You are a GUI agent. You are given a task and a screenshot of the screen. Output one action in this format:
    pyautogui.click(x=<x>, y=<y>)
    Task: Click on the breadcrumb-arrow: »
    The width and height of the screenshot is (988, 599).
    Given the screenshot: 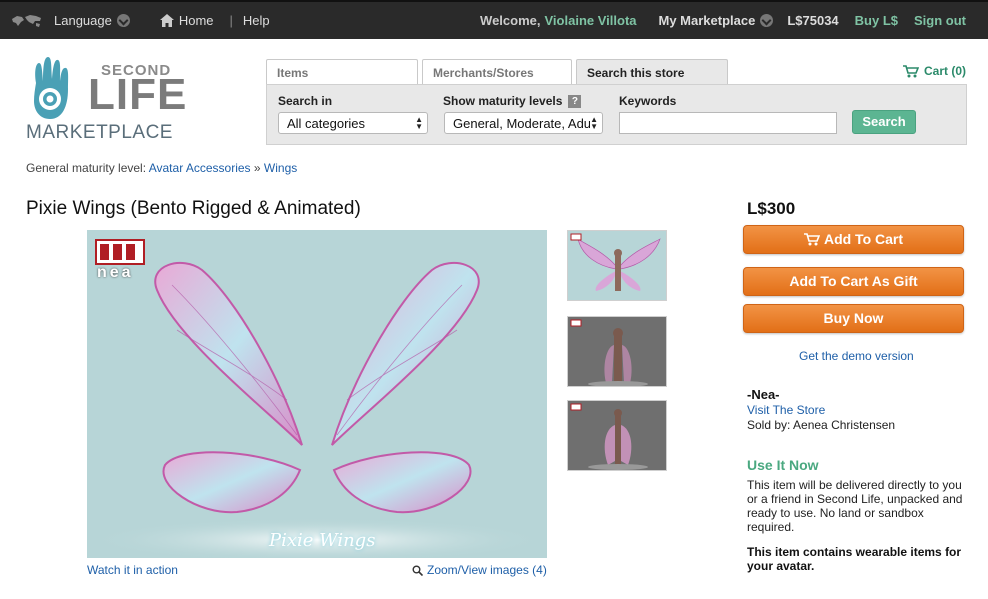 What is the action you would take?
    pyautogui.click(x=257, y=168)
    